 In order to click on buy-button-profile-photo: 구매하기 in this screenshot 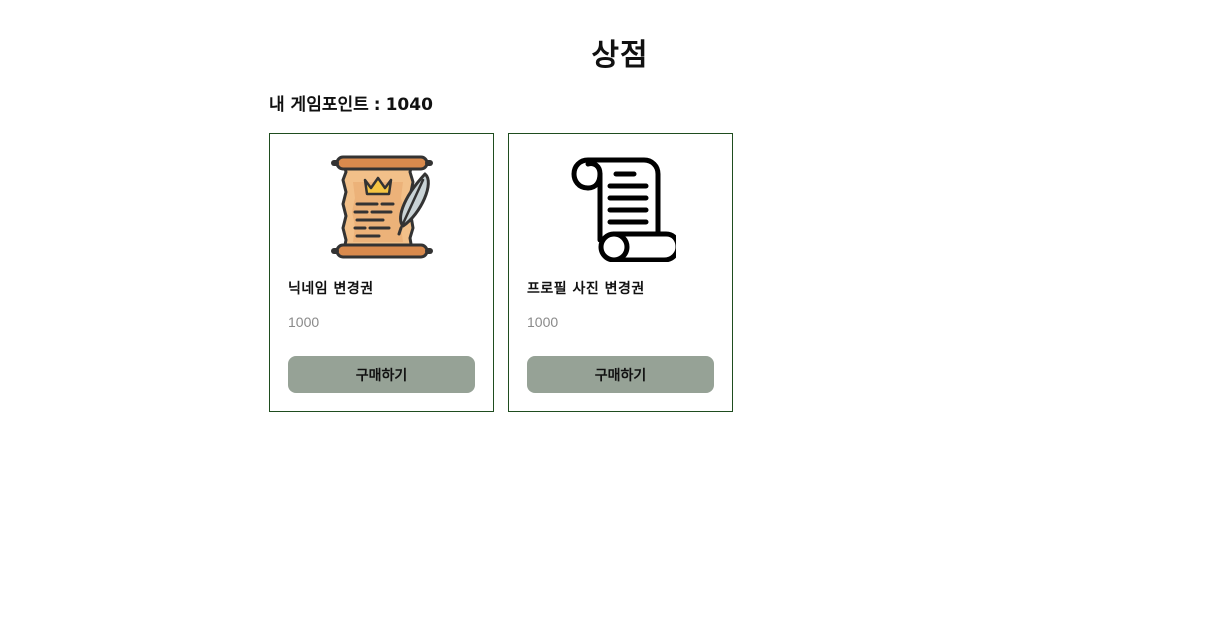, I will do `click(620, 374)`.